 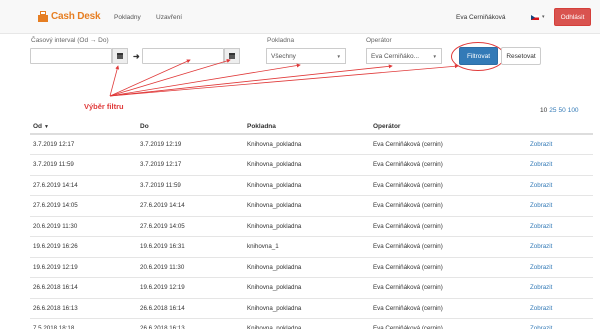 What do you see at coordinates (83, 308) in the screenshot?
I see `cell-od: 26.6.2018 16:13` at bounding box center [83, 308].